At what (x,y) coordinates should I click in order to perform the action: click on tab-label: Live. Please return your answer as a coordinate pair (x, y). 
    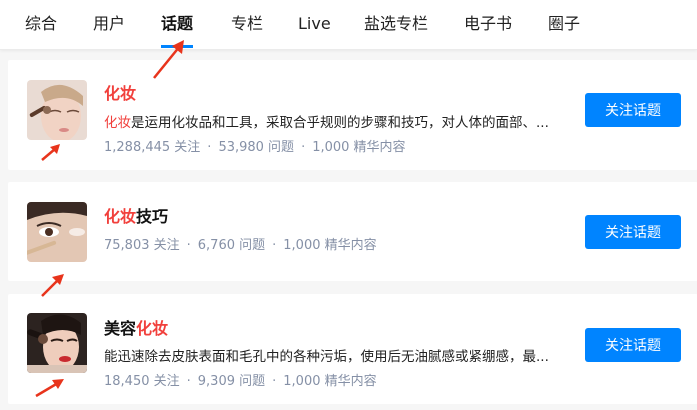
    Looking at the image, I should click on (314, 23).